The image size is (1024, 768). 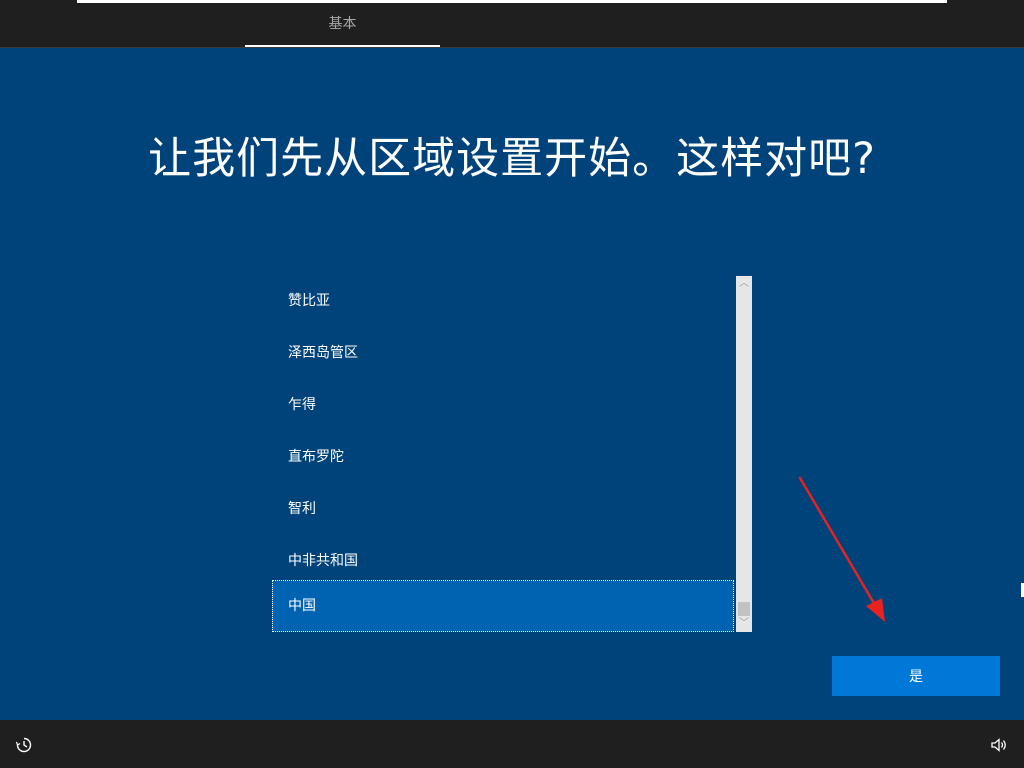 What do you see at coordinates (512, 1) in the screenshot?
I see `progress-strip` at bounding box center [512, 1].